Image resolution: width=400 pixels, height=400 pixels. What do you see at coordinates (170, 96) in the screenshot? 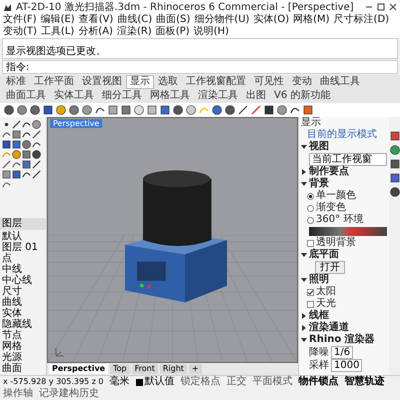
I see `toolbar-tab: 网格工具` at bounding box center [170, 96].